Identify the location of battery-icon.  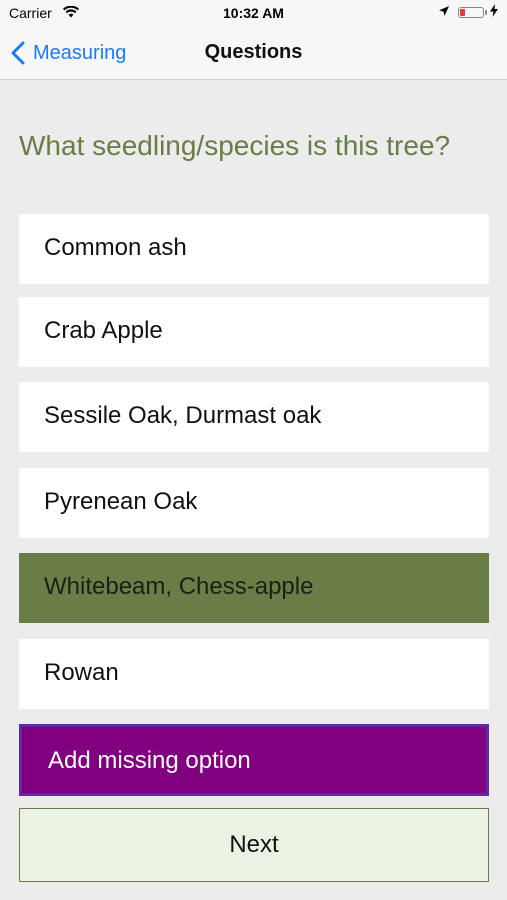
(471, 12).